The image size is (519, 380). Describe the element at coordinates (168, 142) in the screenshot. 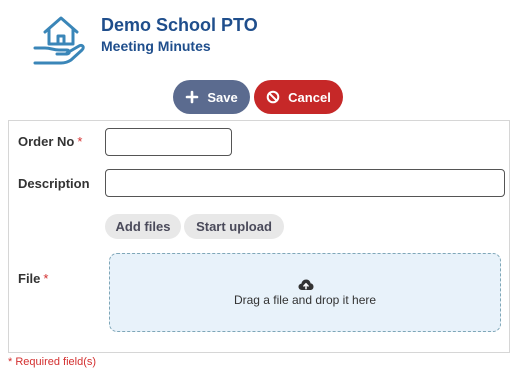

I see `order-no-input` at that location.